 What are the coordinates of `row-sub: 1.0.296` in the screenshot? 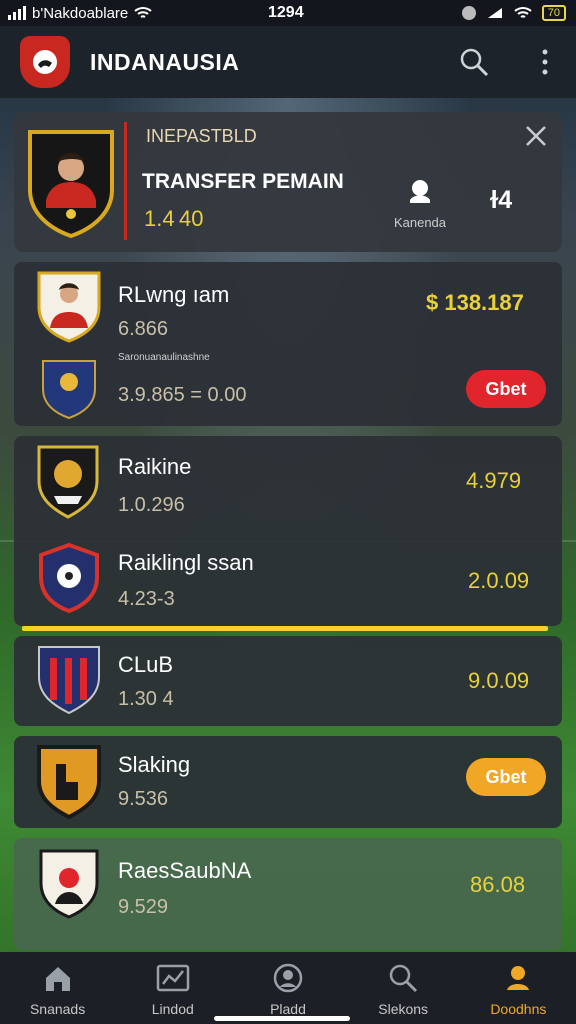 It's located at (151, 505).